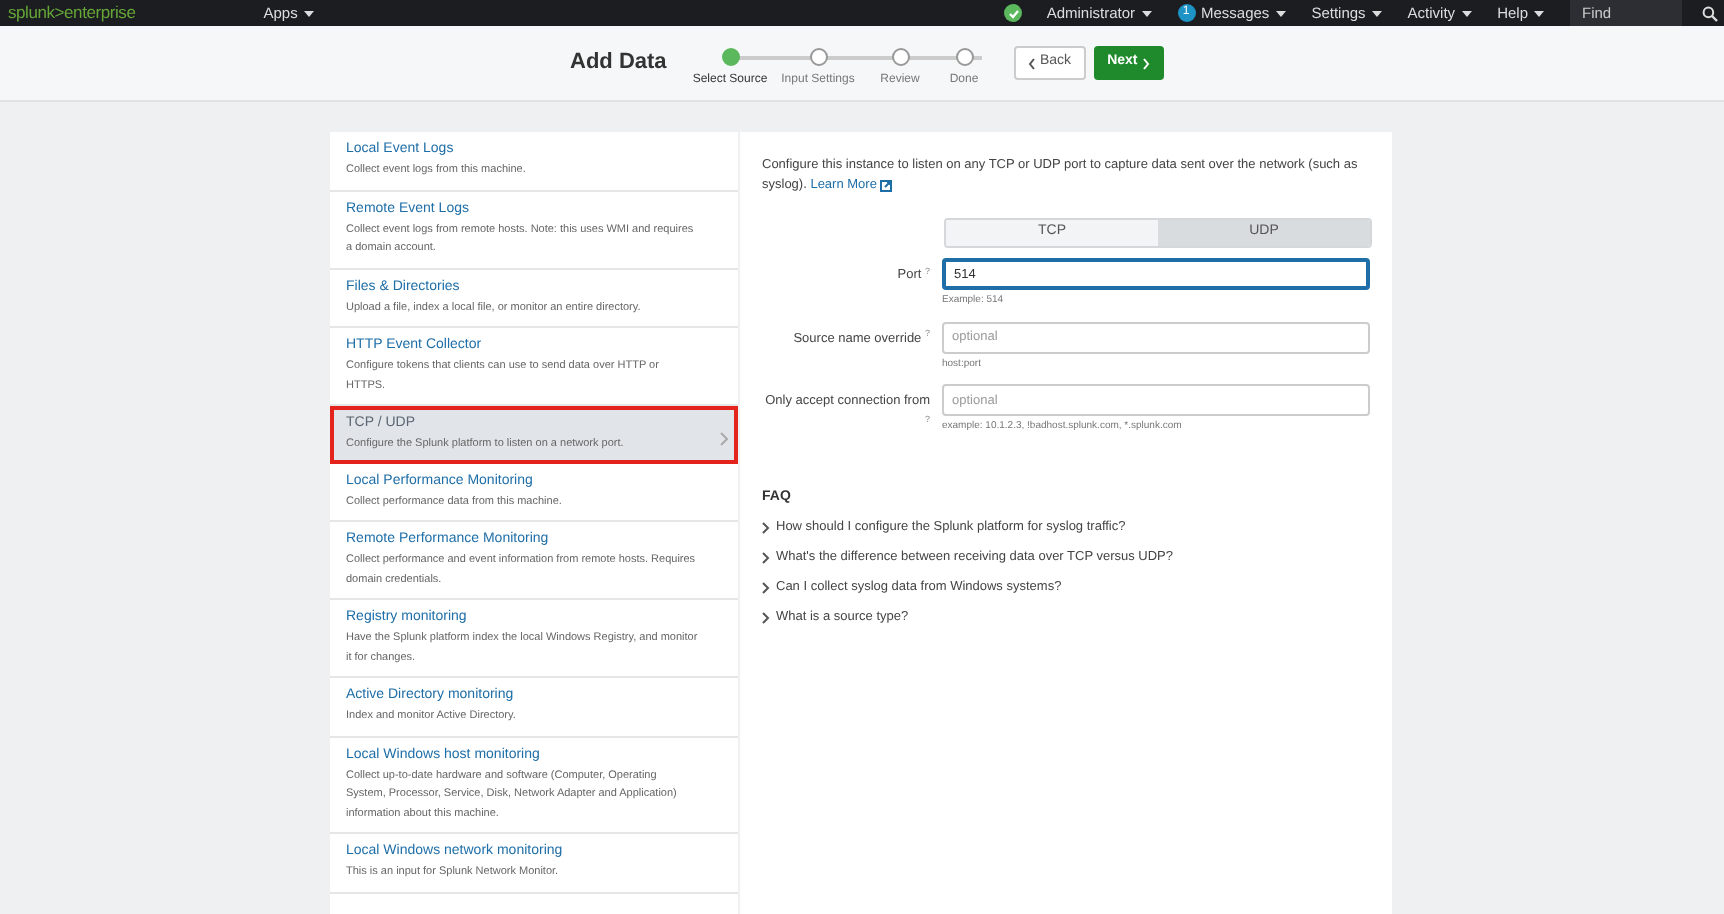  I want to click on chevron-left-icon, so click(1032, 63).